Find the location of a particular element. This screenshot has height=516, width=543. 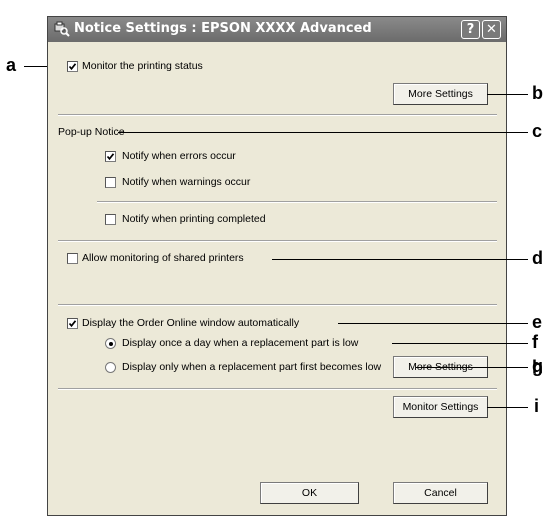

help-button: ? is located at coordinates (470, 29).